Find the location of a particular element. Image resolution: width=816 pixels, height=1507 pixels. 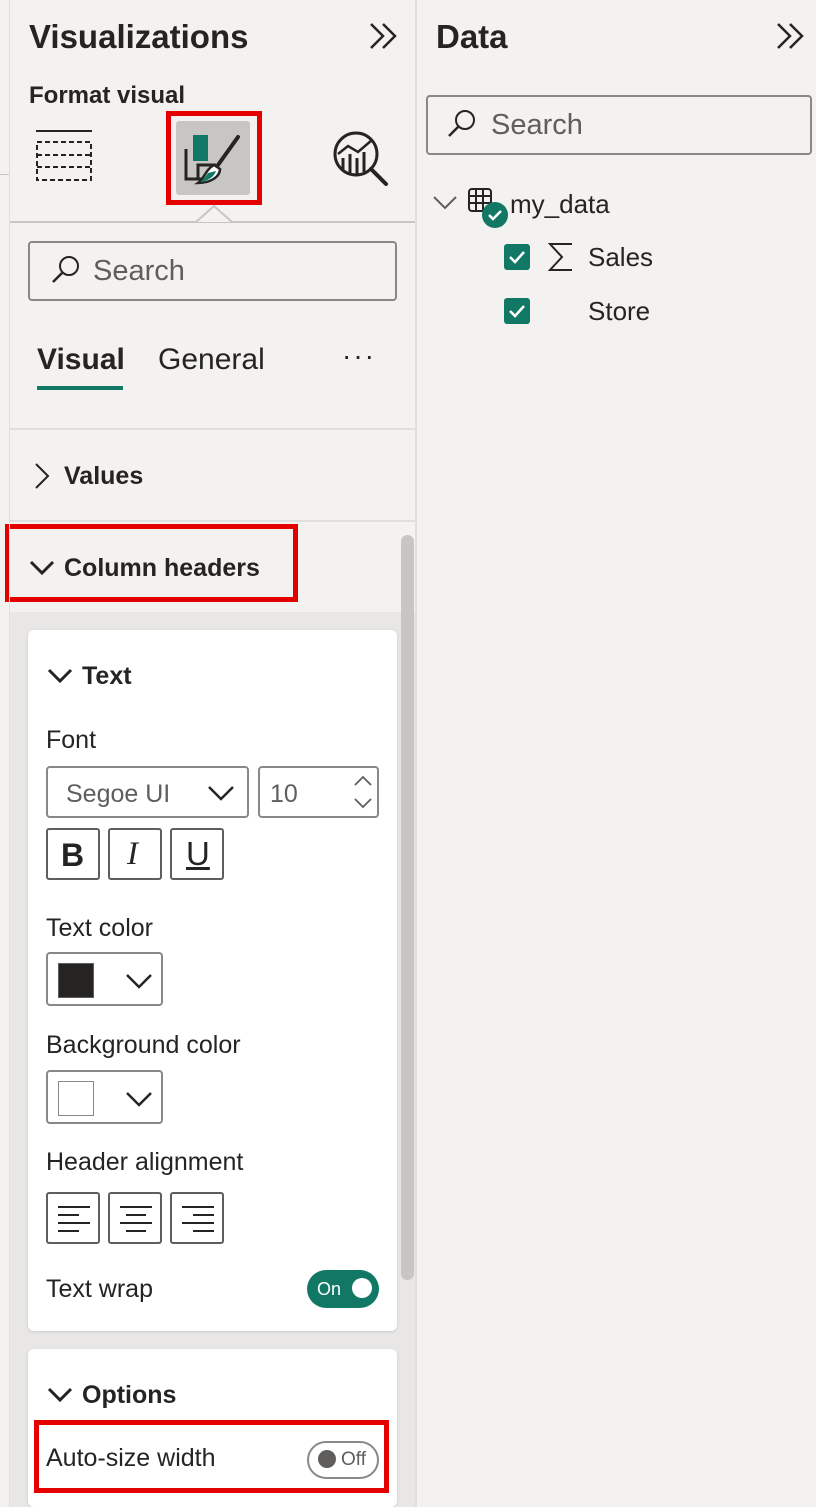

format-visual-label: Format visual is located at coordinates (107, 95).